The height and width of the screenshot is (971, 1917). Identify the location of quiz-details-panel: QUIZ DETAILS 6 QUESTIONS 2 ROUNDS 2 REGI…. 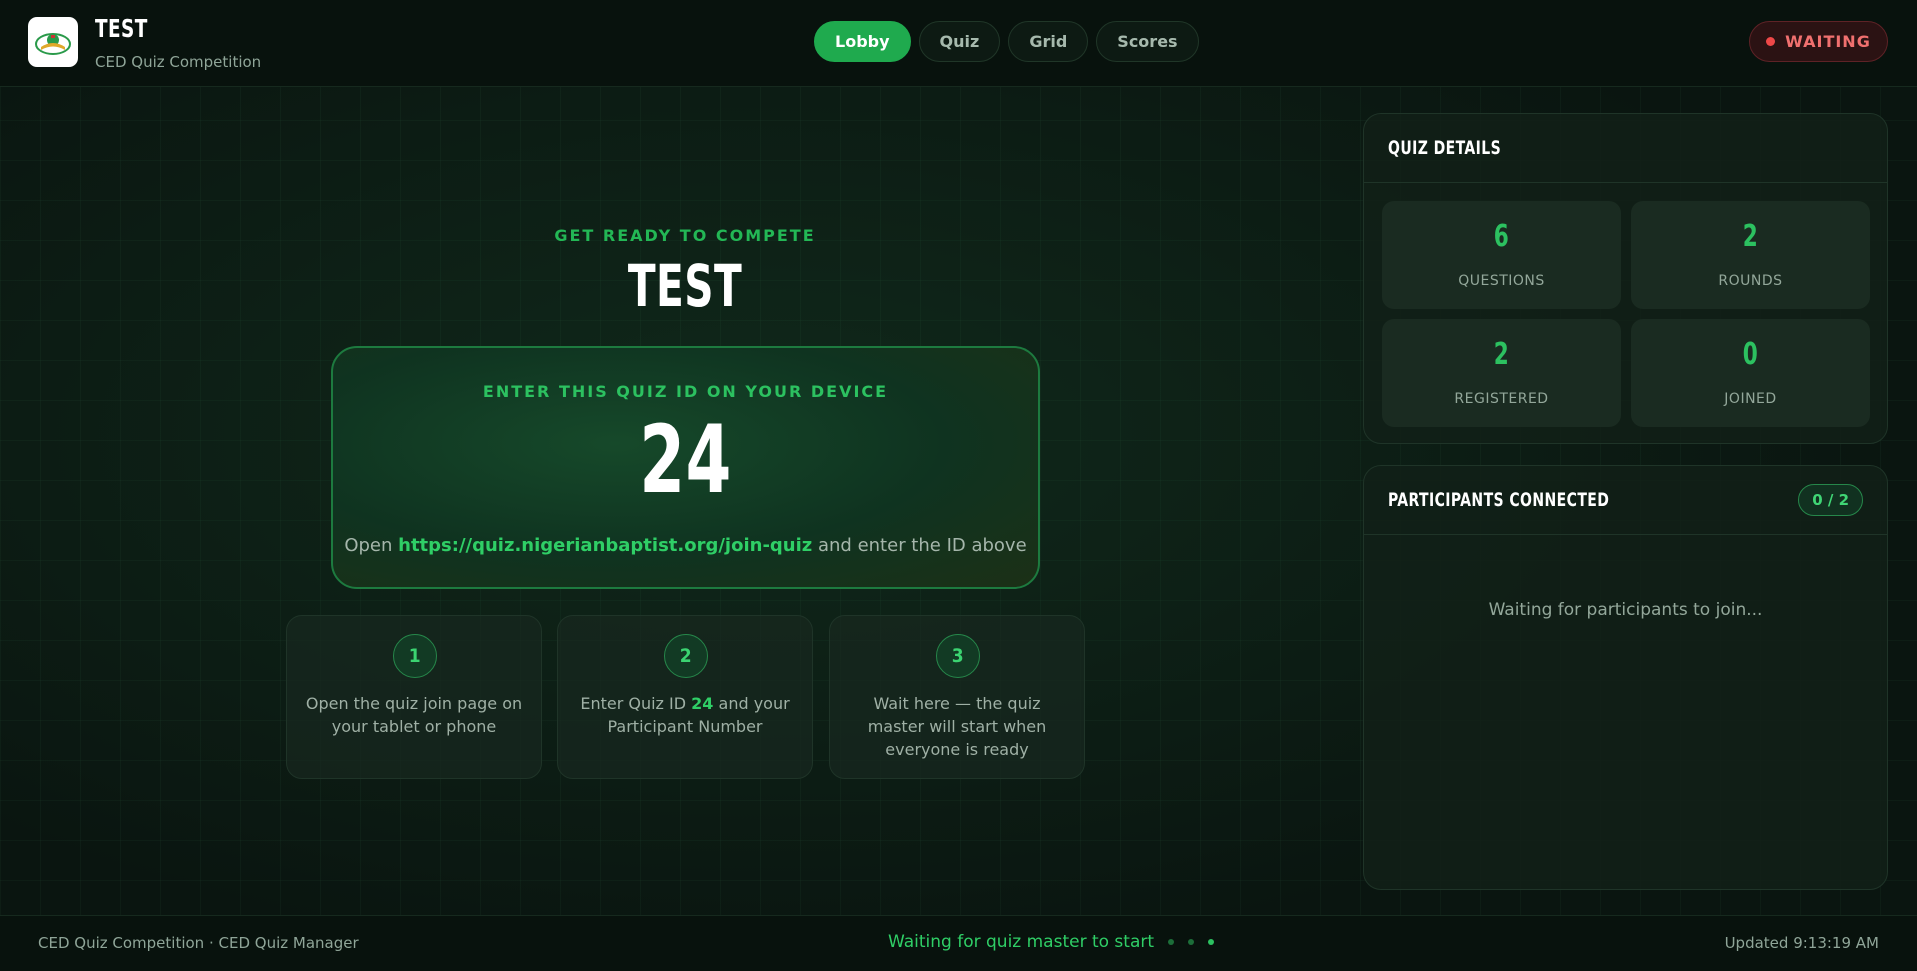
(1625, 278).